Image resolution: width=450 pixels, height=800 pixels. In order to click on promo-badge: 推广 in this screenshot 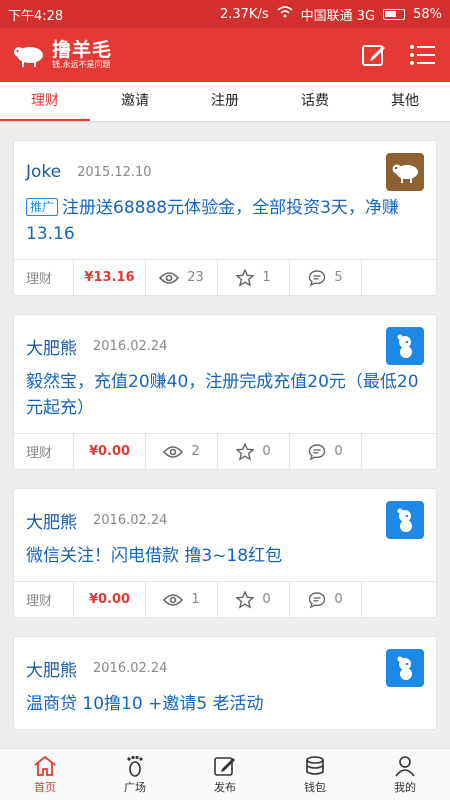, I will do `click(42, 207)`.